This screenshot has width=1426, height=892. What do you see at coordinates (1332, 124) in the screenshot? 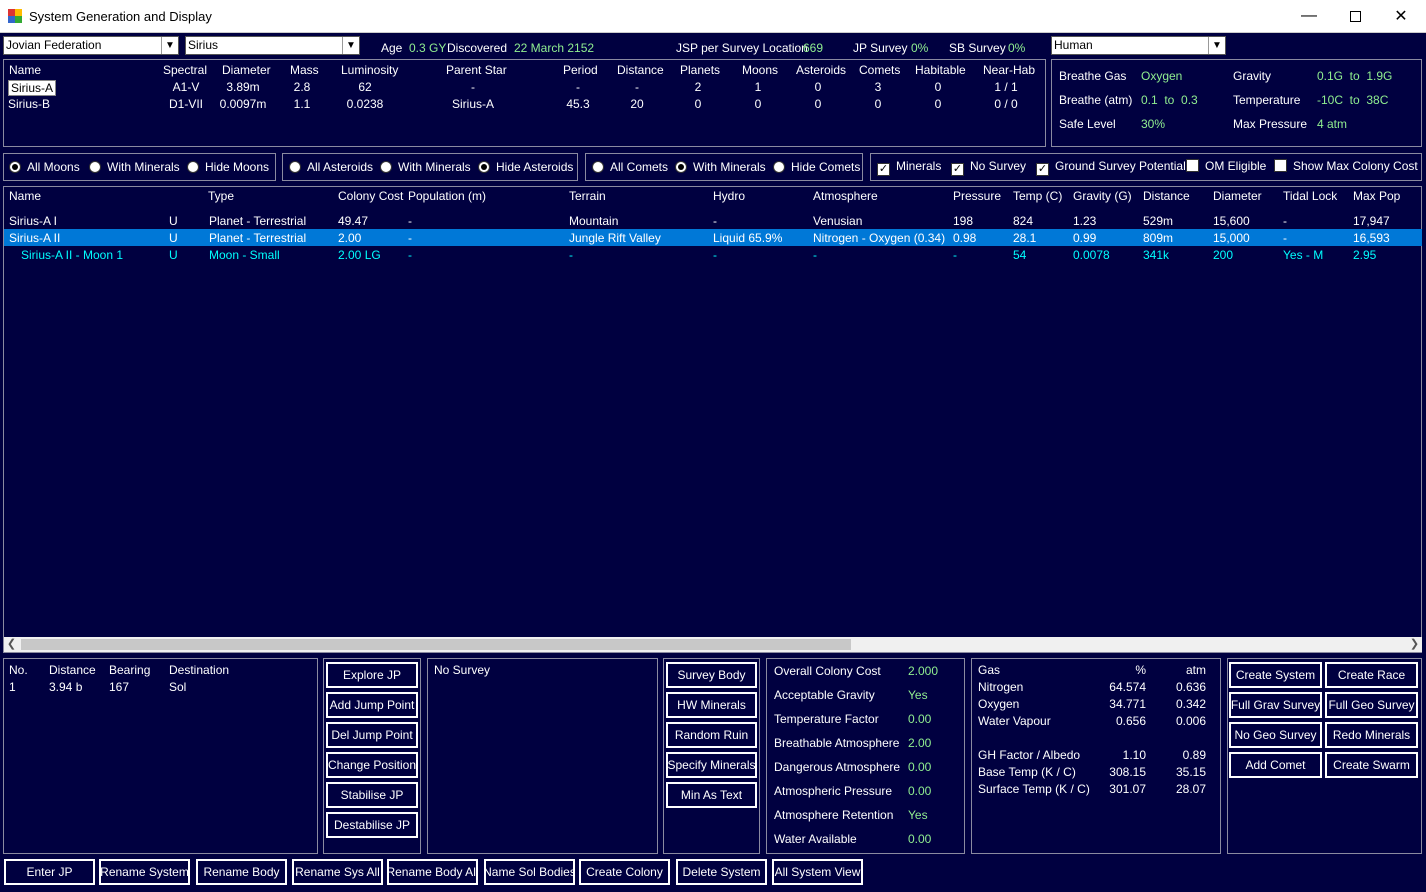
I see `max-pressure-value: 4 atm` at bounding box center [1332, 124].